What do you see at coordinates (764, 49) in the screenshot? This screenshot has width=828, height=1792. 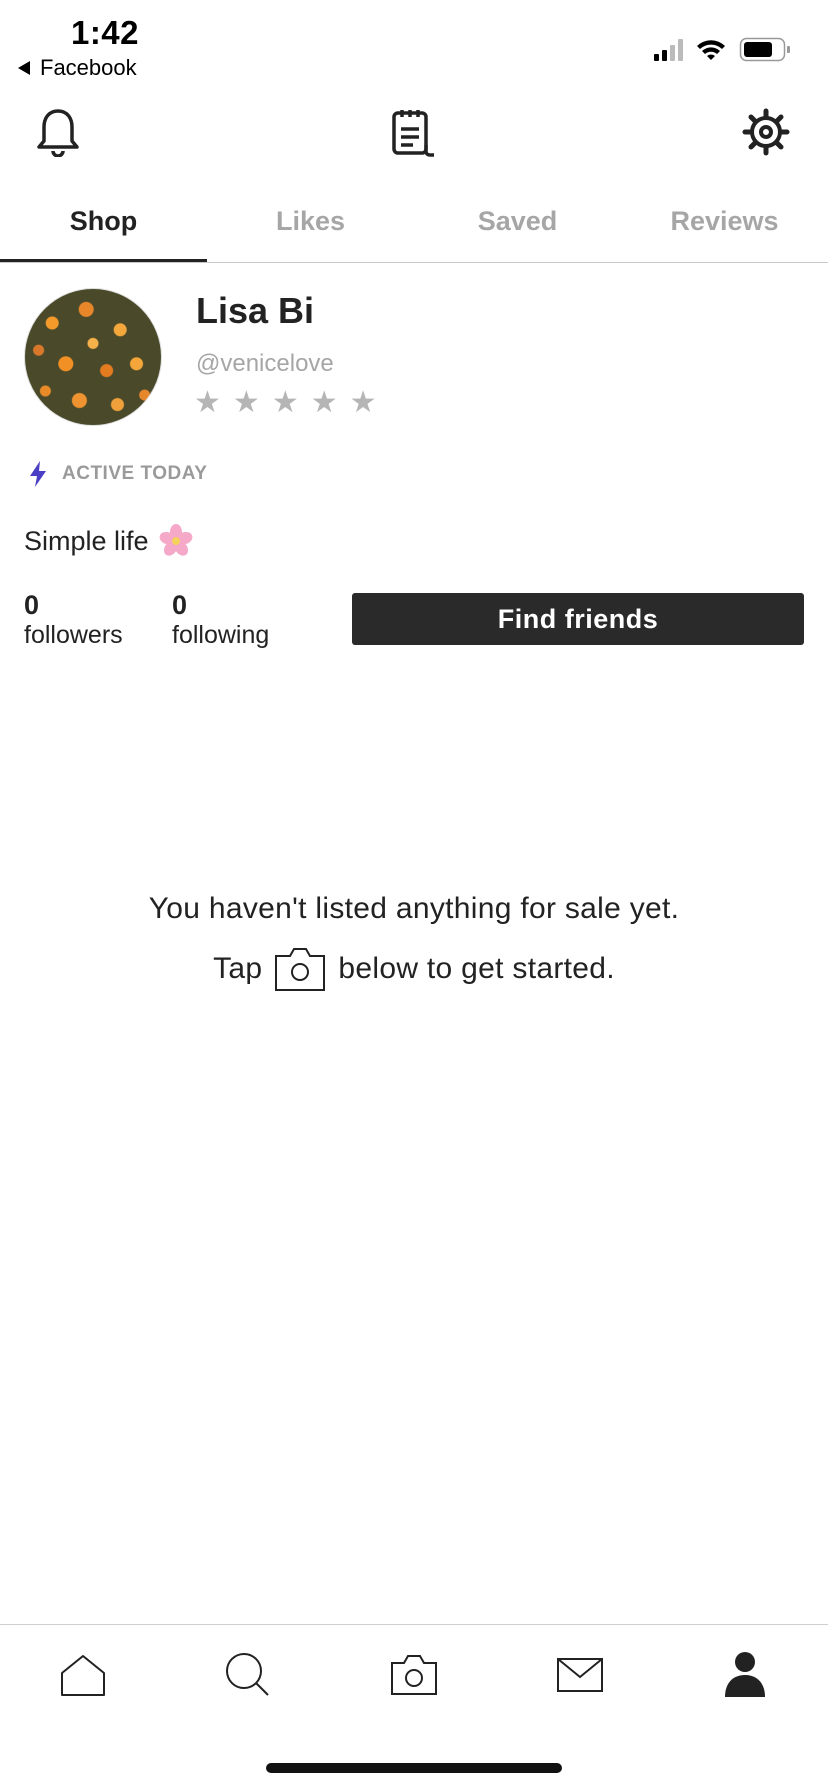 I see `battery-icon` at bounding box center [764, 49].